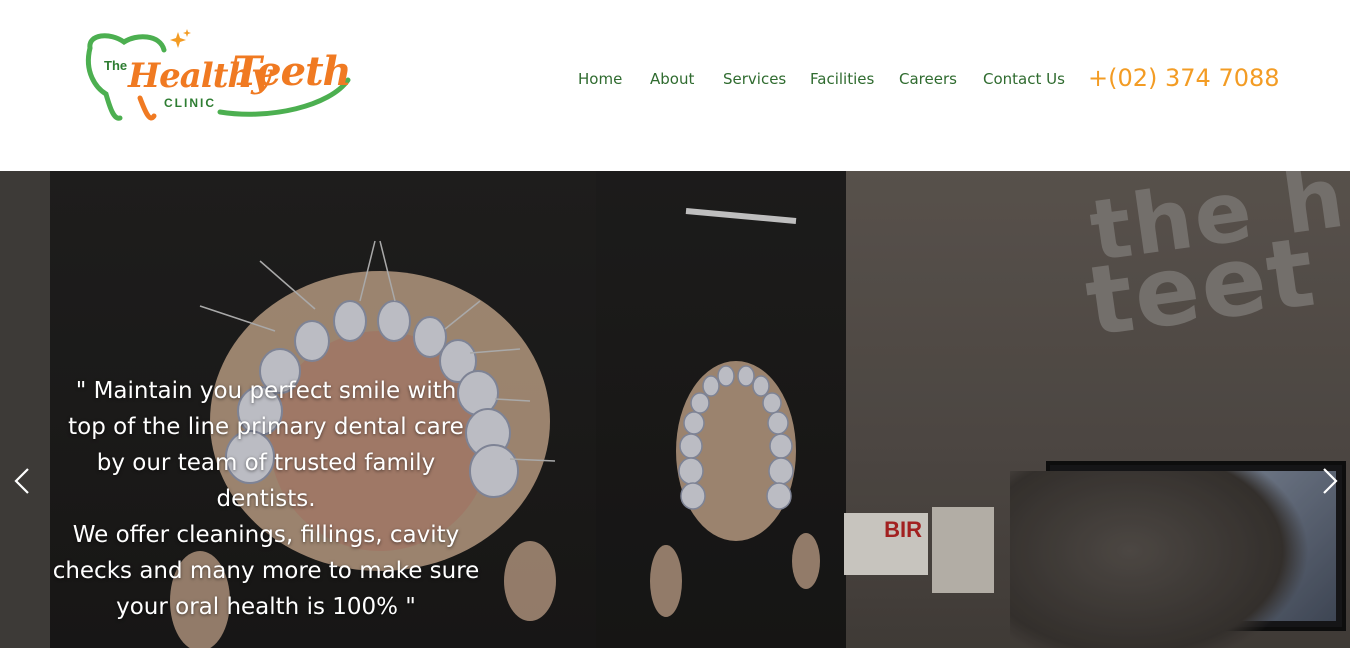 The width and height of the screenshot is (1350, 648). I want to click on clinic-logo: The Healthy Teeth CLINIC, so click(217, 78).